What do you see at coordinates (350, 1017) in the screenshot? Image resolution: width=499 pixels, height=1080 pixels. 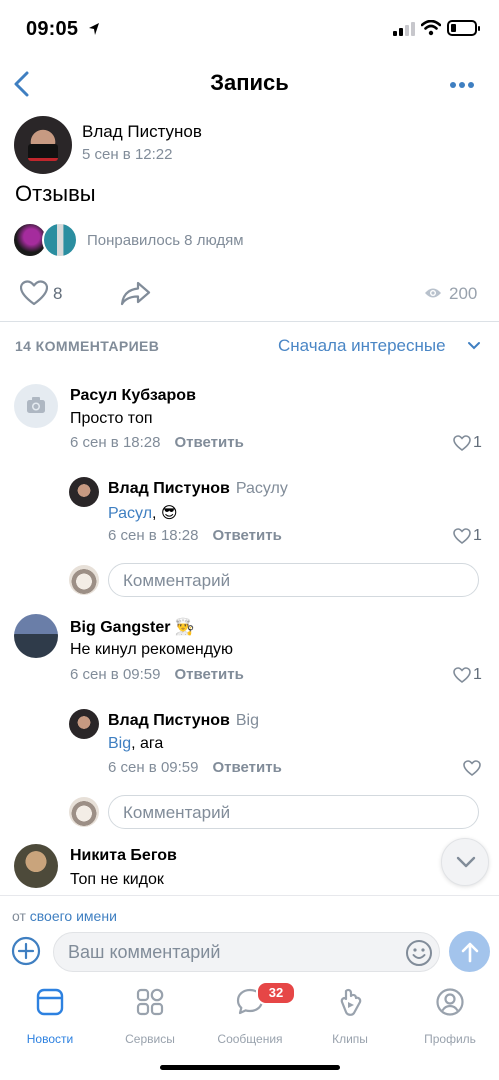 I see `tab-clips: Клипы` at bounding box center [350, 1017].